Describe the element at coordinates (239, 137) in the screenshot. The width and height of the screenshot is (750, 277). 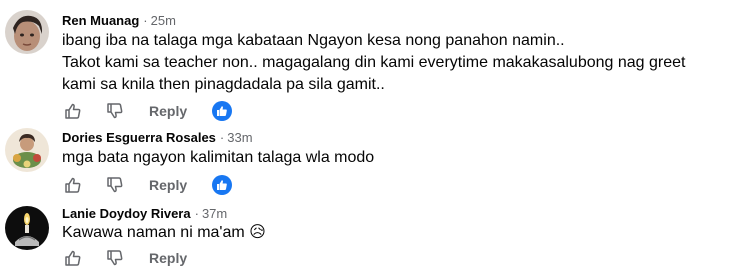
I see `timestamp: 33m` at that location.